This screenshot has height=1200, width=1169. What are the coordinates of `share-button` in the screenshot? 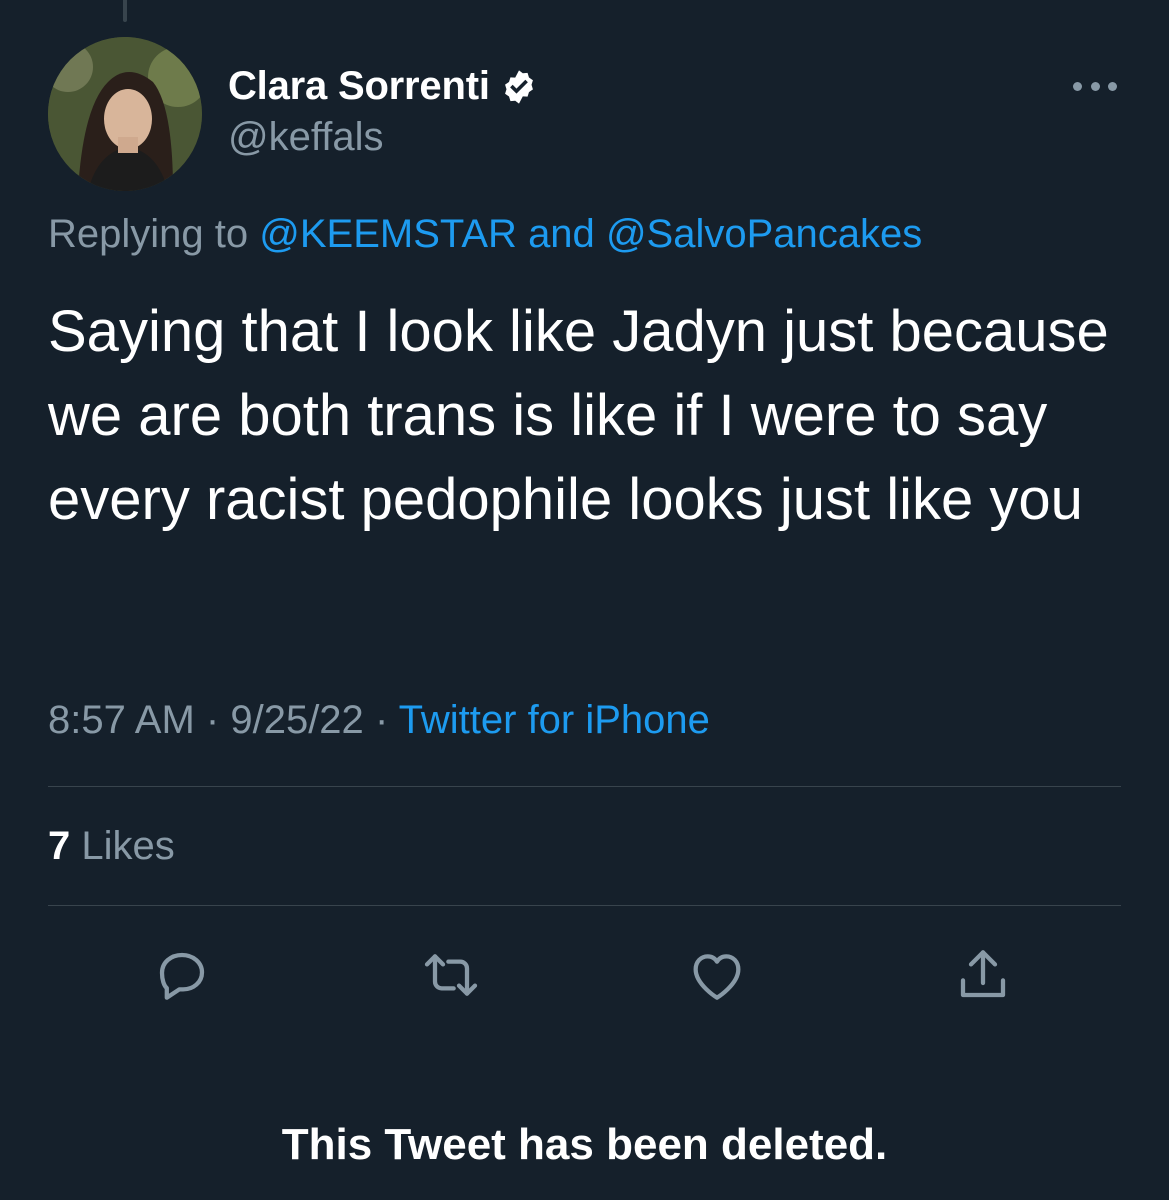 It's located at (983, 975).